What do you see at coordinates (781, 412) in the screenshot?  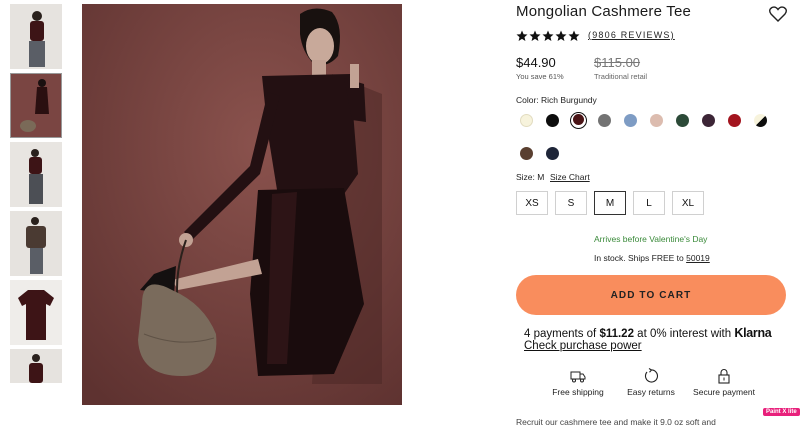 I see `paint-x-lite-badge: Paint X lite` at bounding box center [781, 412].